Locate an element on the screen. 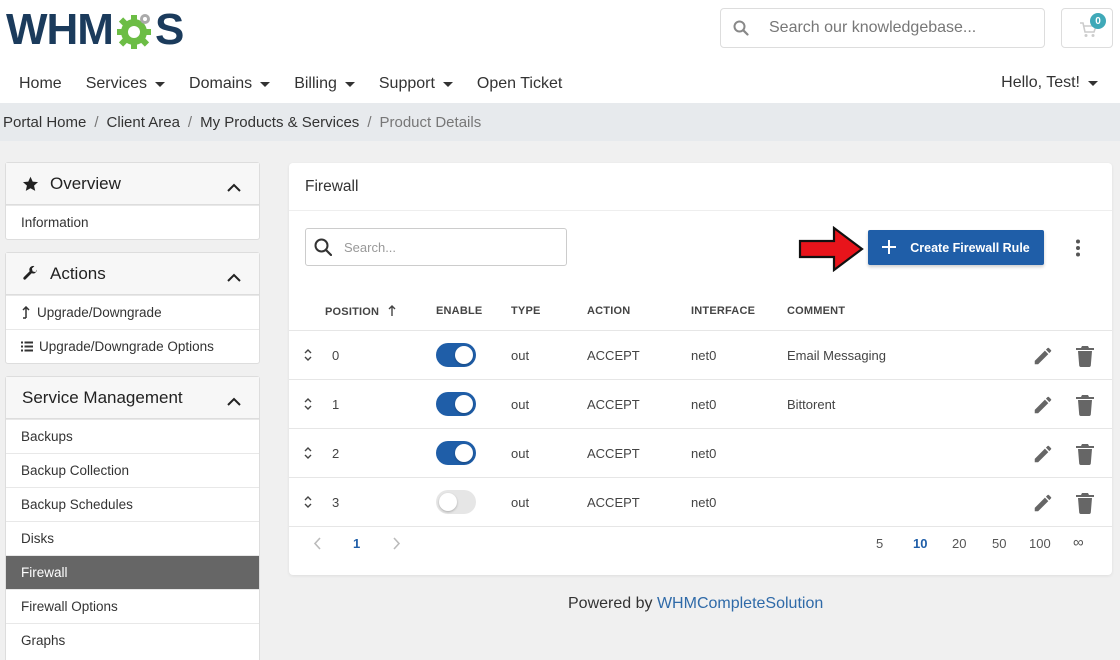 This screenshot has width=1120, height=660. column-action: ACTION is located at coordinates (608, 311).